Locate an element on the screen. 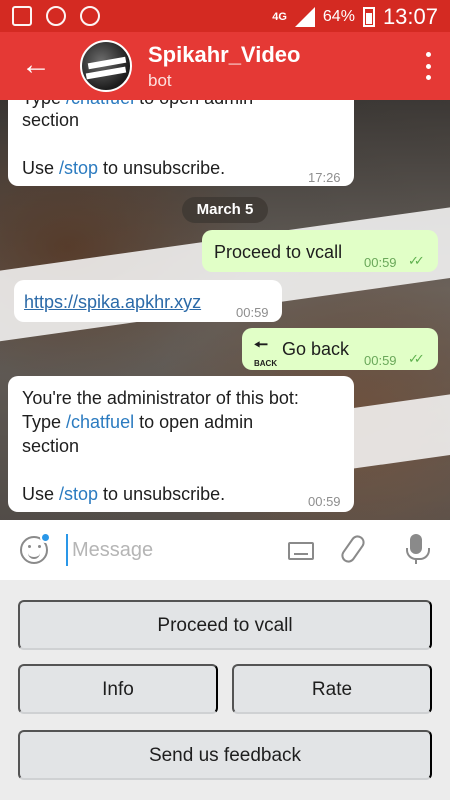 This screenshot has width=450, height=800. back-emoji-icon: 🠔 BACK is located at coordinates (266, 353).